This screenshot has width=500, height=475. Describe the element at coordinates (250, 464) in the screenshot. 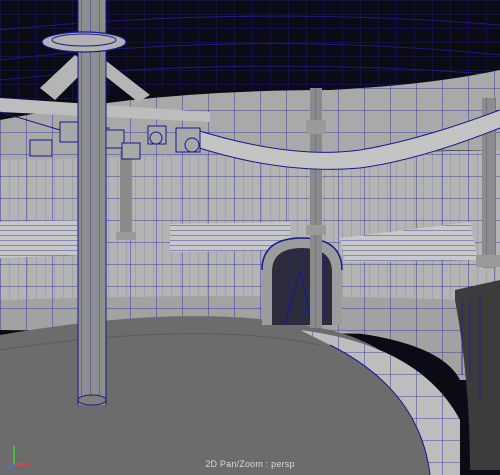

I see `viewport-hud-label: 2D Pan/Zoom : persp` at that location.